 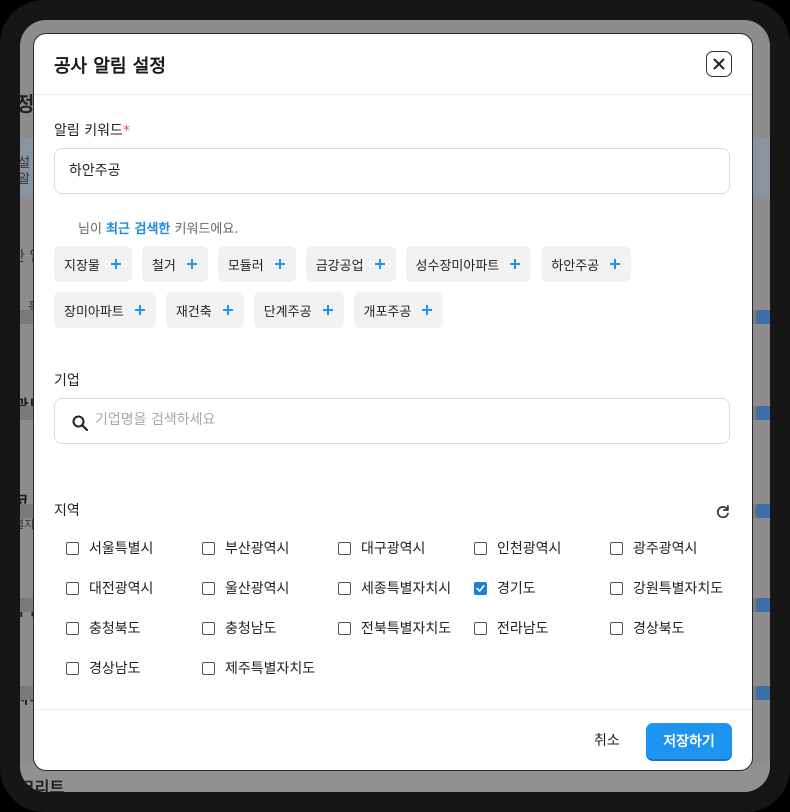 I want to click on background-heading: 정, so click(x=27, y=104).